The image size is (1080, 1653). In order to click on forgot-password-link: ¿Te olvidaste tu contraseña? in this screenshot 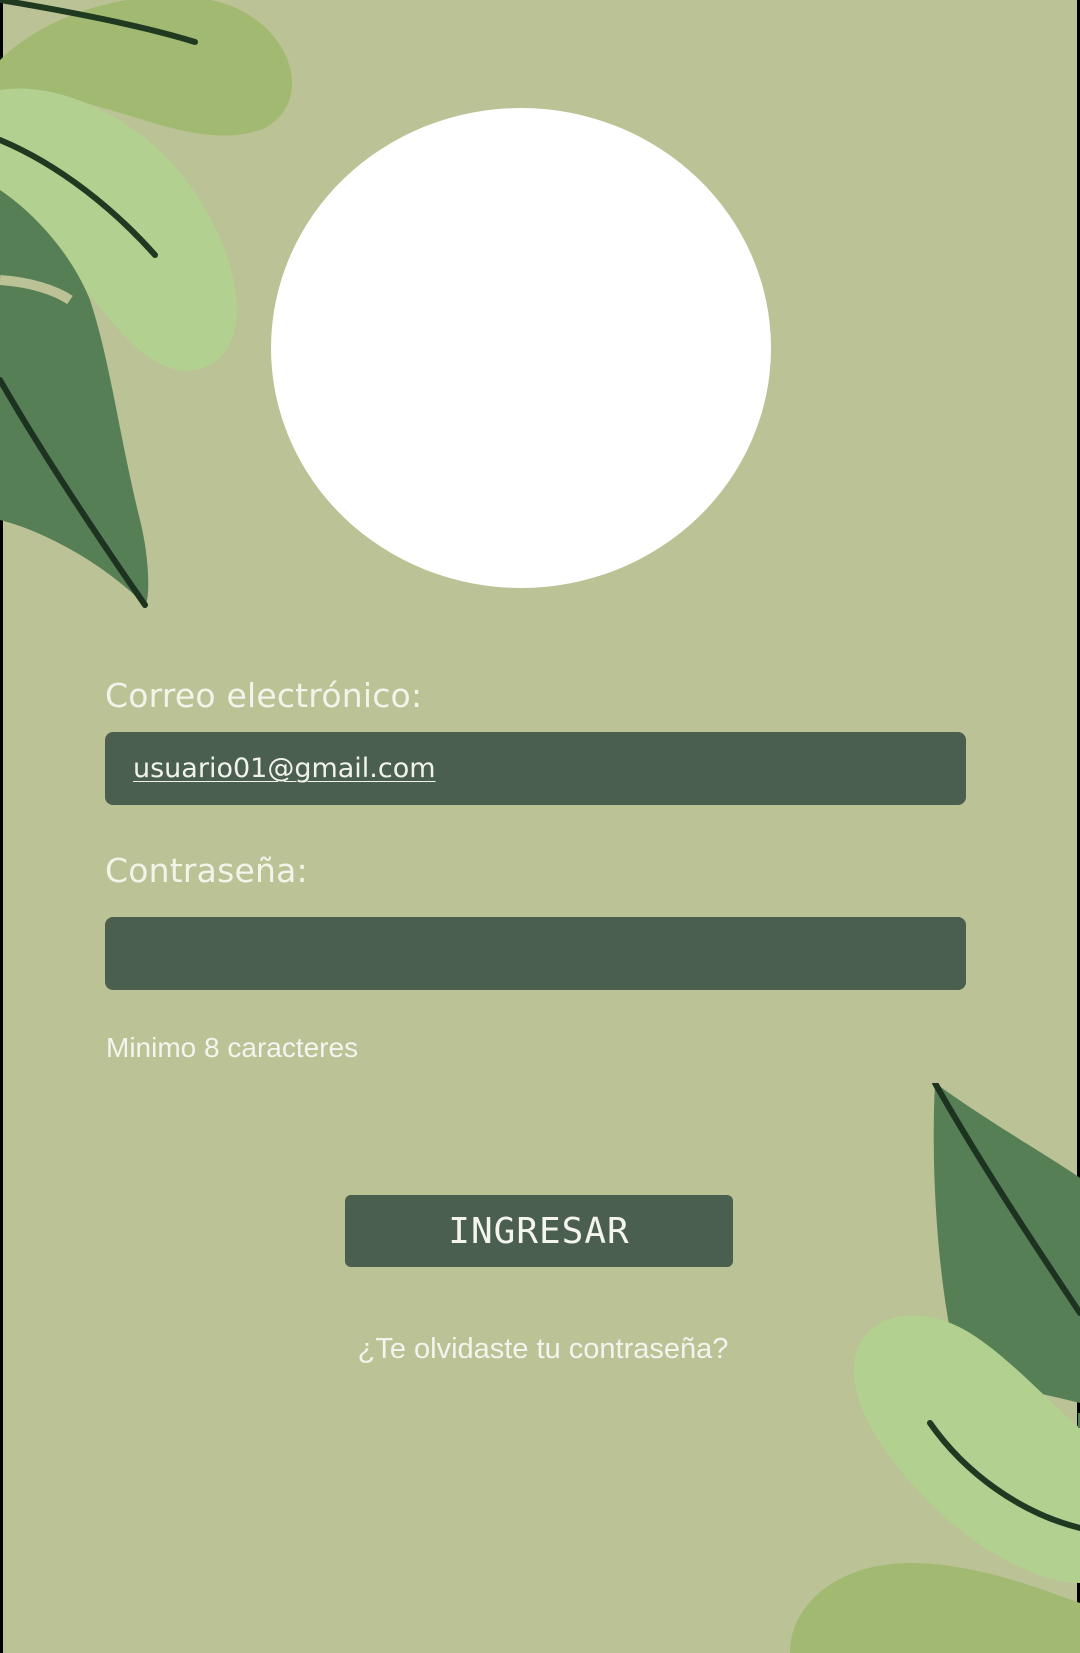, I will do `click(540, 1349)`.